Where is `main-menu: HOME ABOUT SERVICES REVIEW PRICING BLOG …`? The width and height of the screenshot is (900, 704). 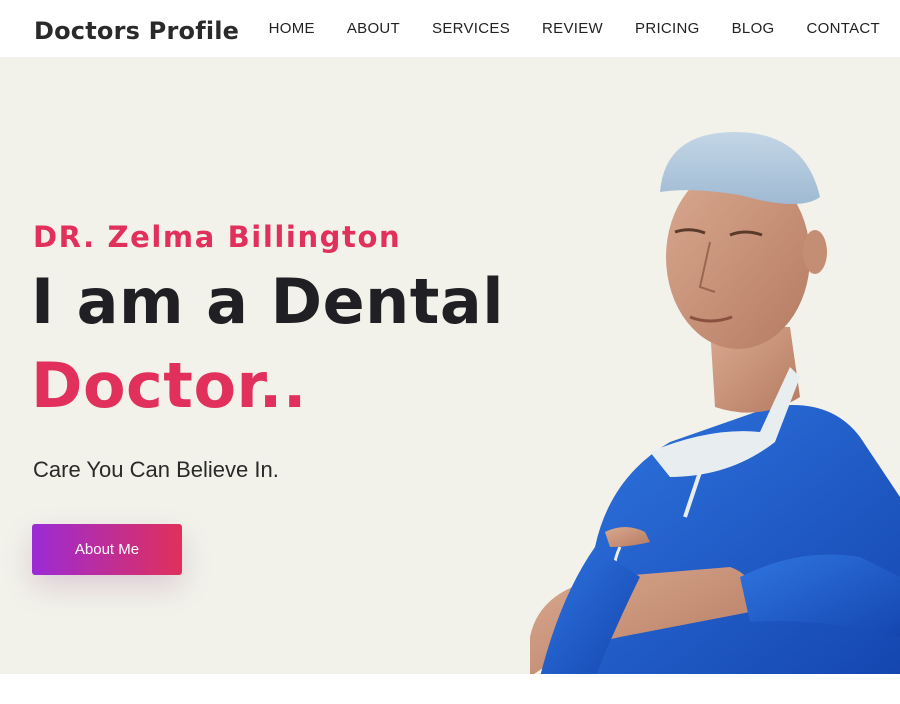 main-menu: HOME ABOUT SERVICES REVIEW PRICING BLOG … is located at coordinates (558, 28).